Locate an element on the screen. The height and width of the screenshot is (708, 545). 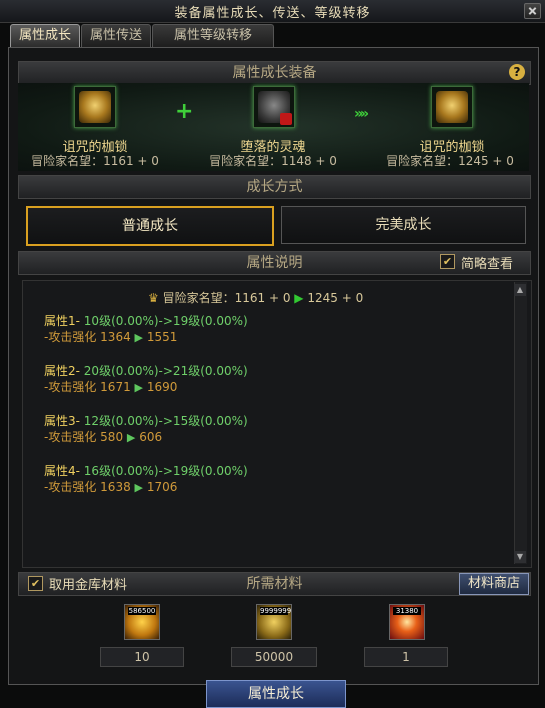
result-item-stat: 冒险家名望：1245 + 0 is located at coordinates (450, 161).